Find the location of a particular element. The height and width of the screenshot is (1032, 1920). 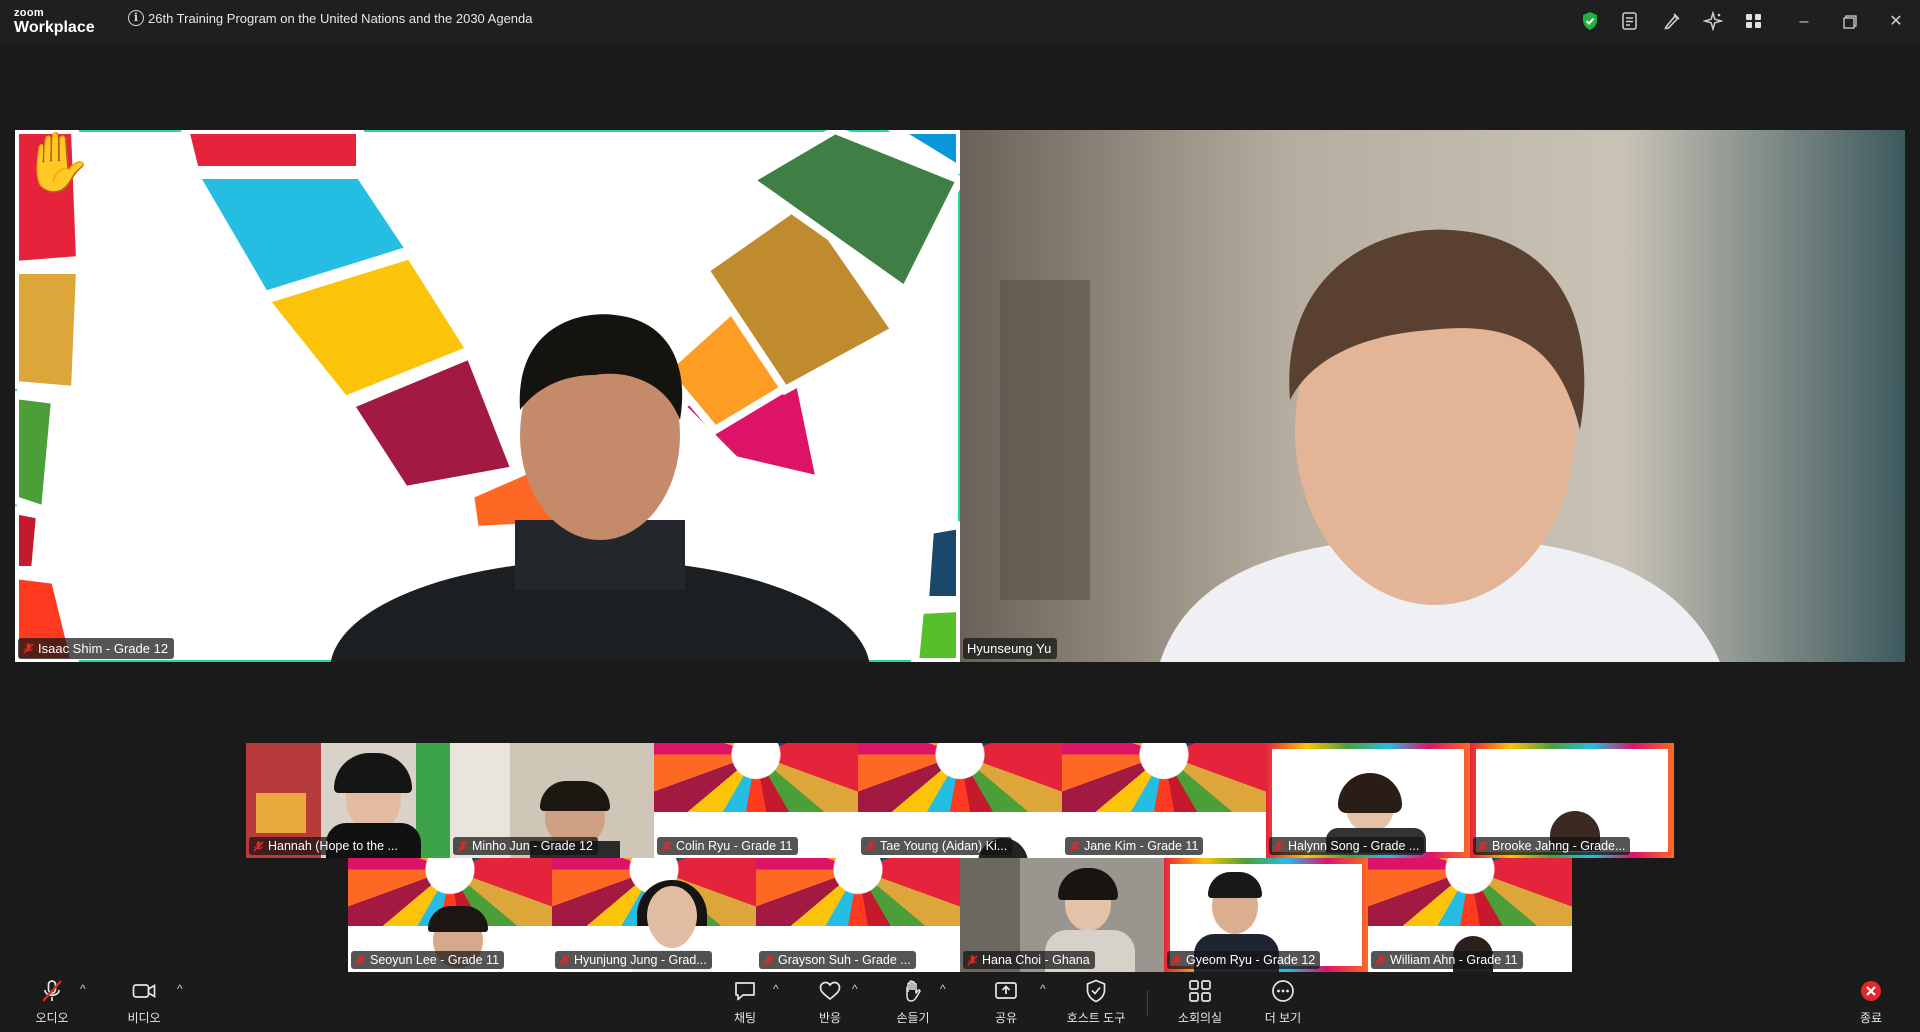

apps-icon is located at coordinates (1754, 21).